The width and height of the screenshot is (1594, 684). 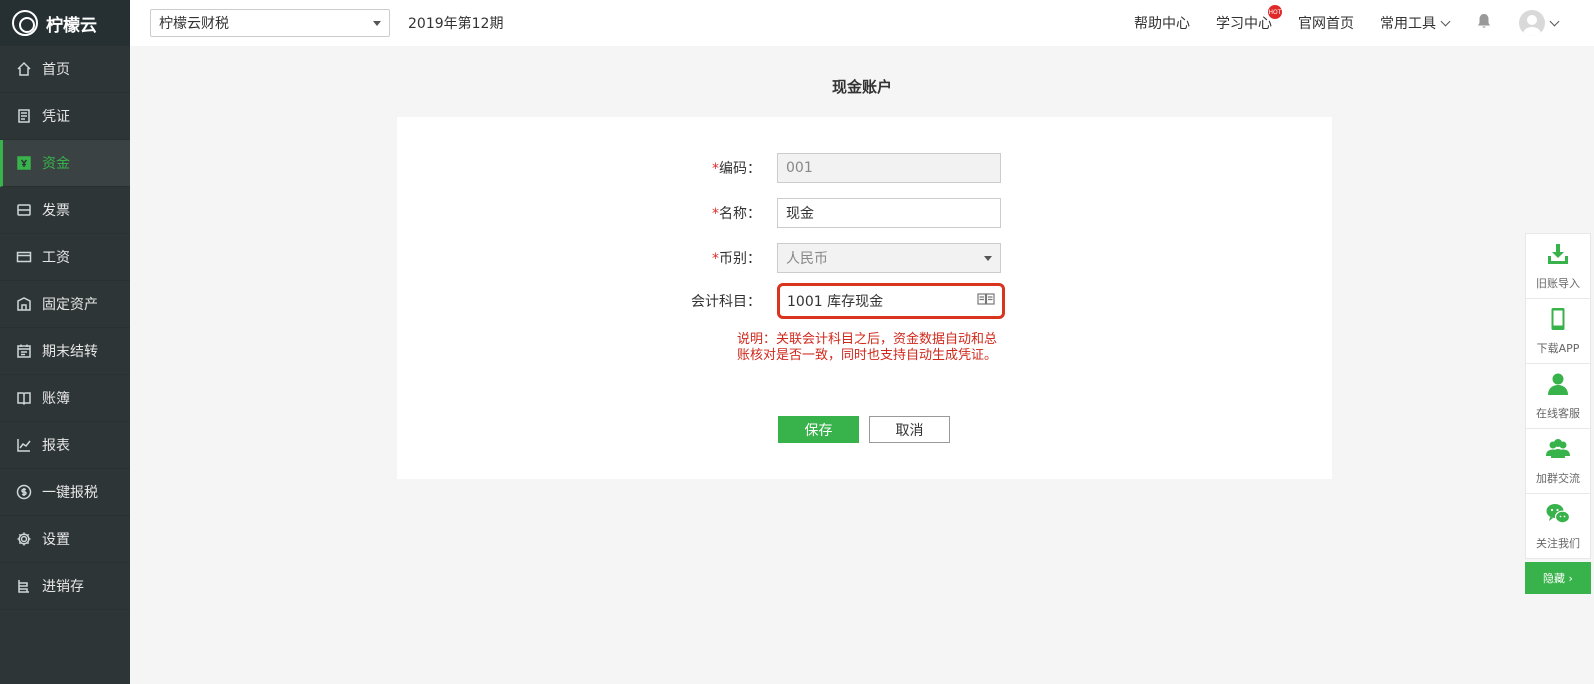 I want to click on code-label: *编码：, so click(x=587, y=168).